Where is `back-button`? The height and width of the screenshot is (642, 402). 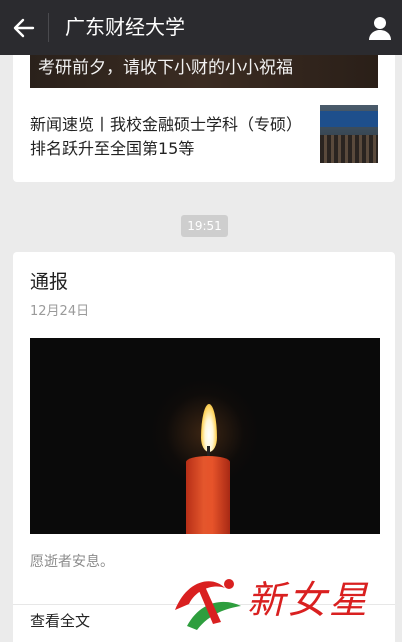 back-button is located at coordinates (24, 28).